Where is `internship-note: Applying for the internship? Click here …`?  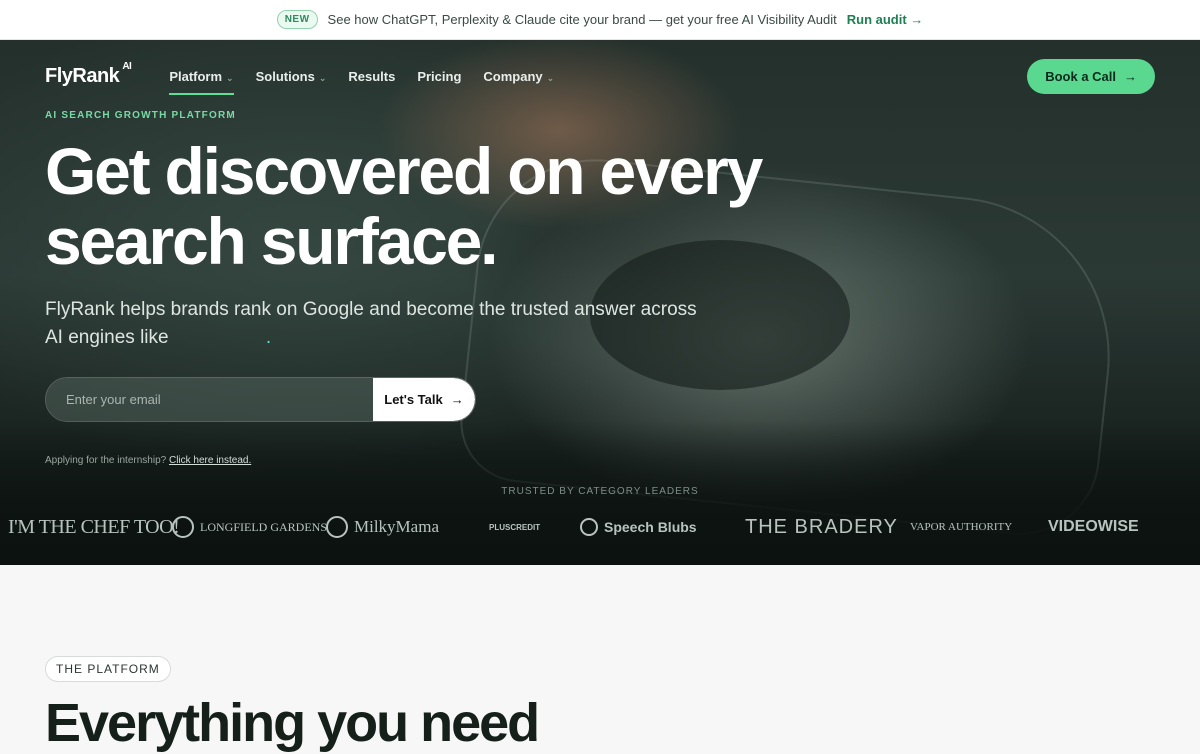 internship-note: Applying for the internship? Click here … is located at coordinates (148, 460).